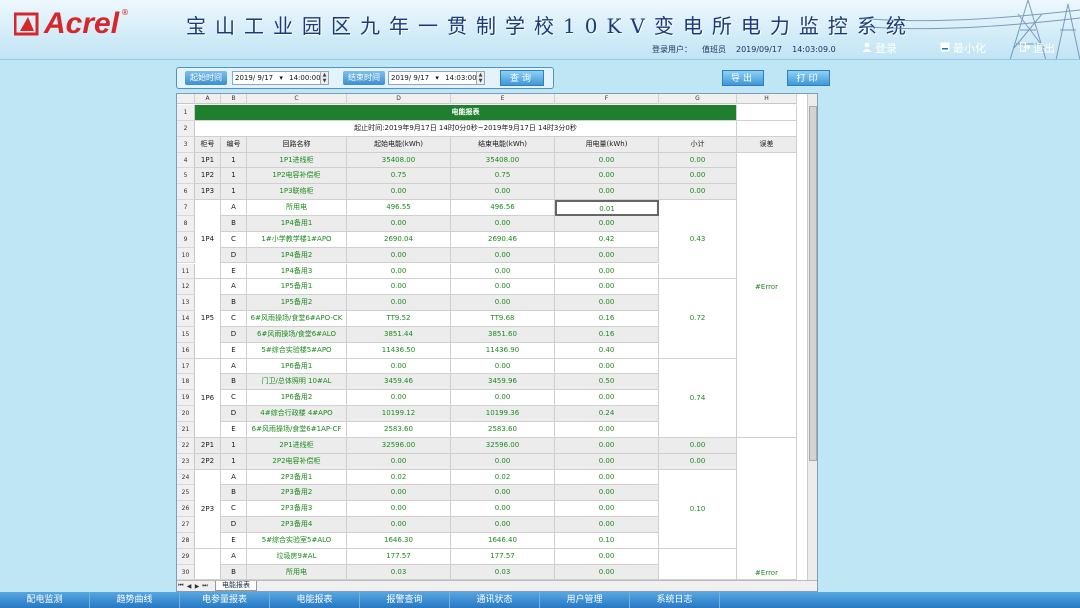  I want to click on circuit-name: 6#风雨操场/食堂6#ALO, so click(297, 334).